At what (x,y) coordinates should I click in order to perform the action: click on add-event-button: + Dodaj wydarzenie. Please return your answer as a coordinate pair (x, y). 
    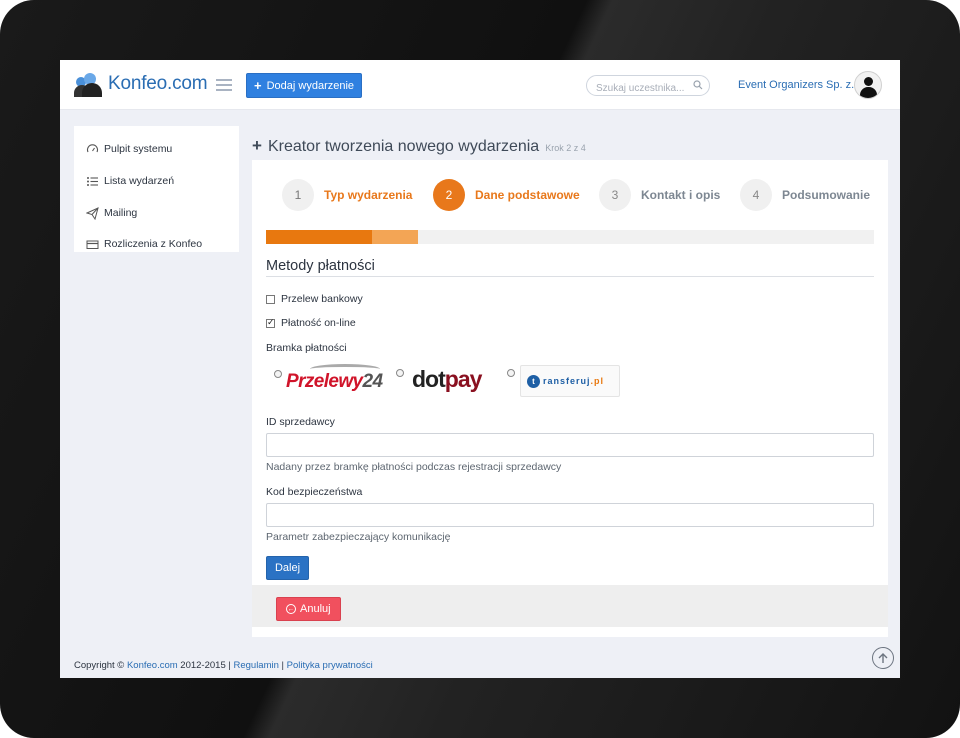
    Looking at the image, I should click on (304, 85).